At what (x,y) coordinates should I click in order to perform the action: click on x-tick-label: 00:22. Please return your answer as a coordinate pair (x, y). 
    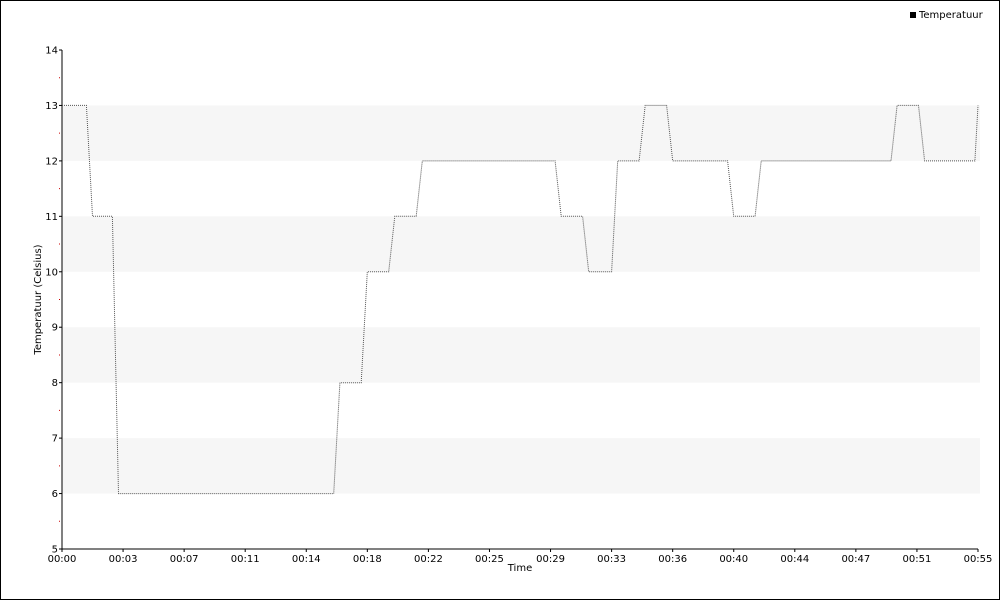
    Looking at the image, I should click on (428, 559).